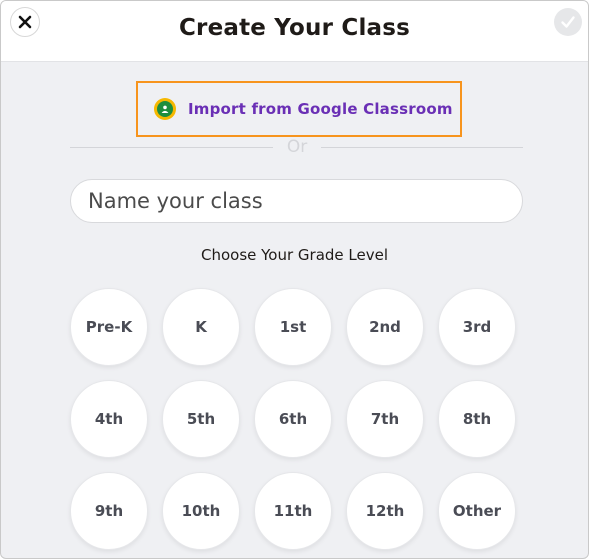  What do you see at coordinates (294, 28) in the screenshot?
I see `page-title: Create Your Class` at bounding box center [294, 28].